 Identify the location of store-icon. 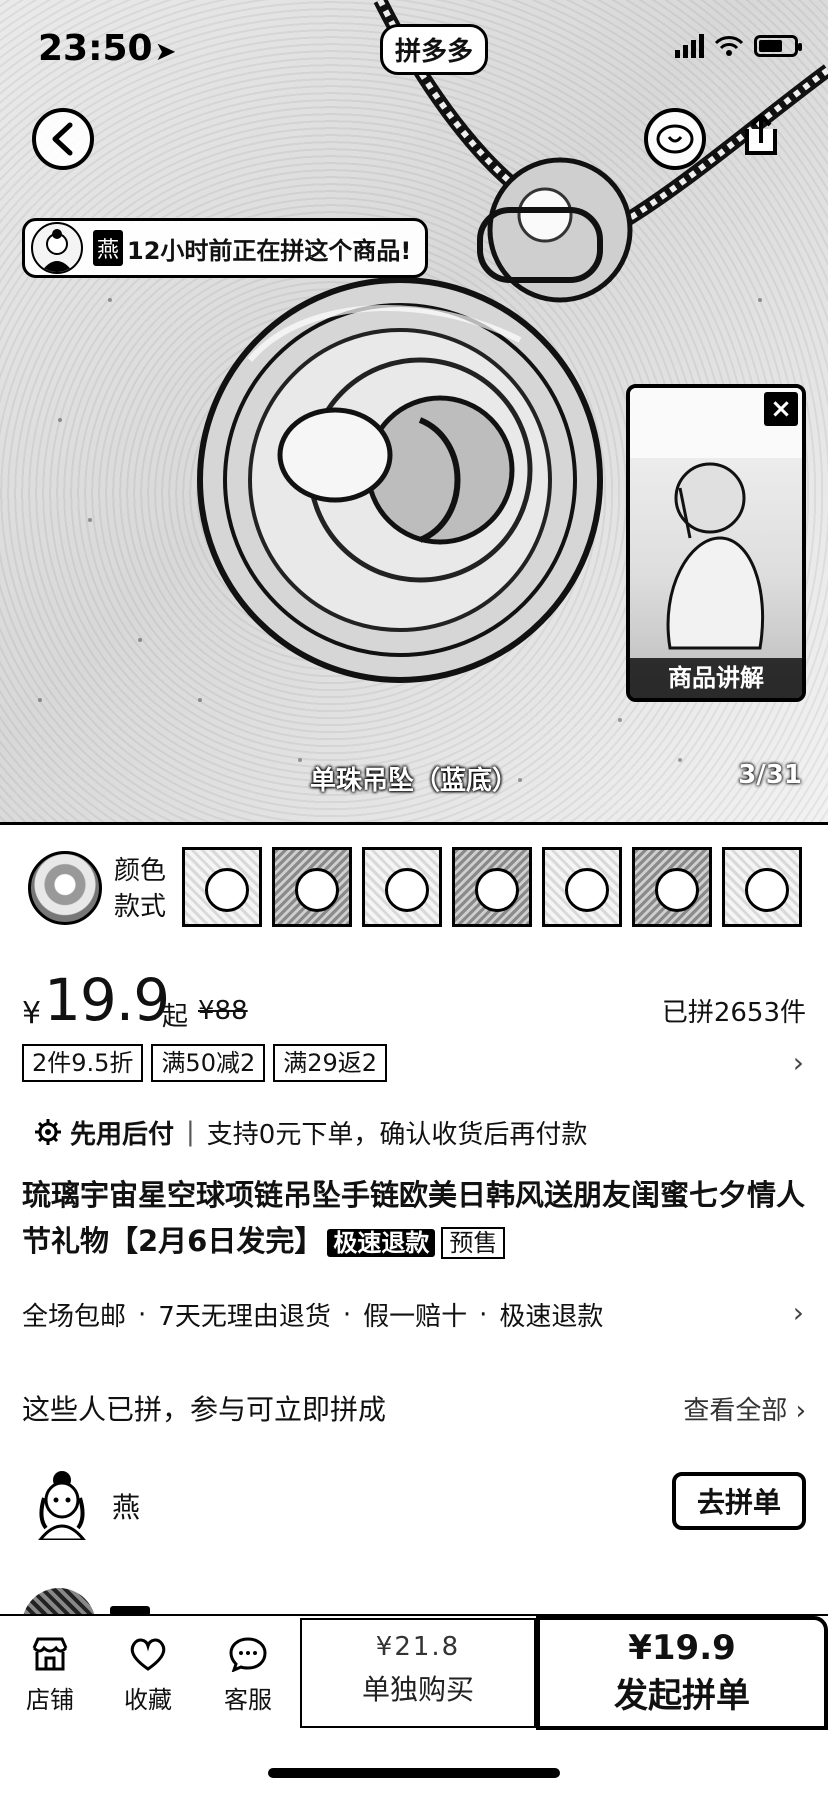
(50, 1654).